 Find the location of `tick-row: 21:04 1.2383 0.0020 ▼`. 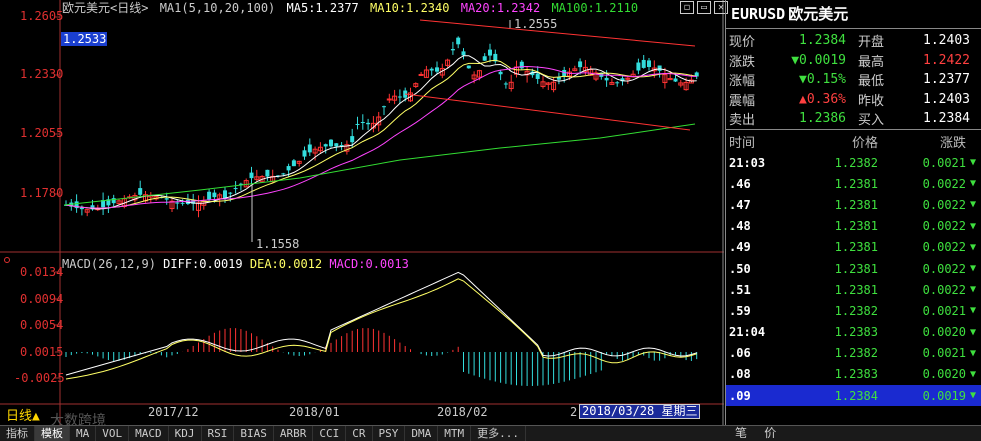

tick-row: 21:04 1.2383 0.0020 ▼ is located at coordinates (853, 332).